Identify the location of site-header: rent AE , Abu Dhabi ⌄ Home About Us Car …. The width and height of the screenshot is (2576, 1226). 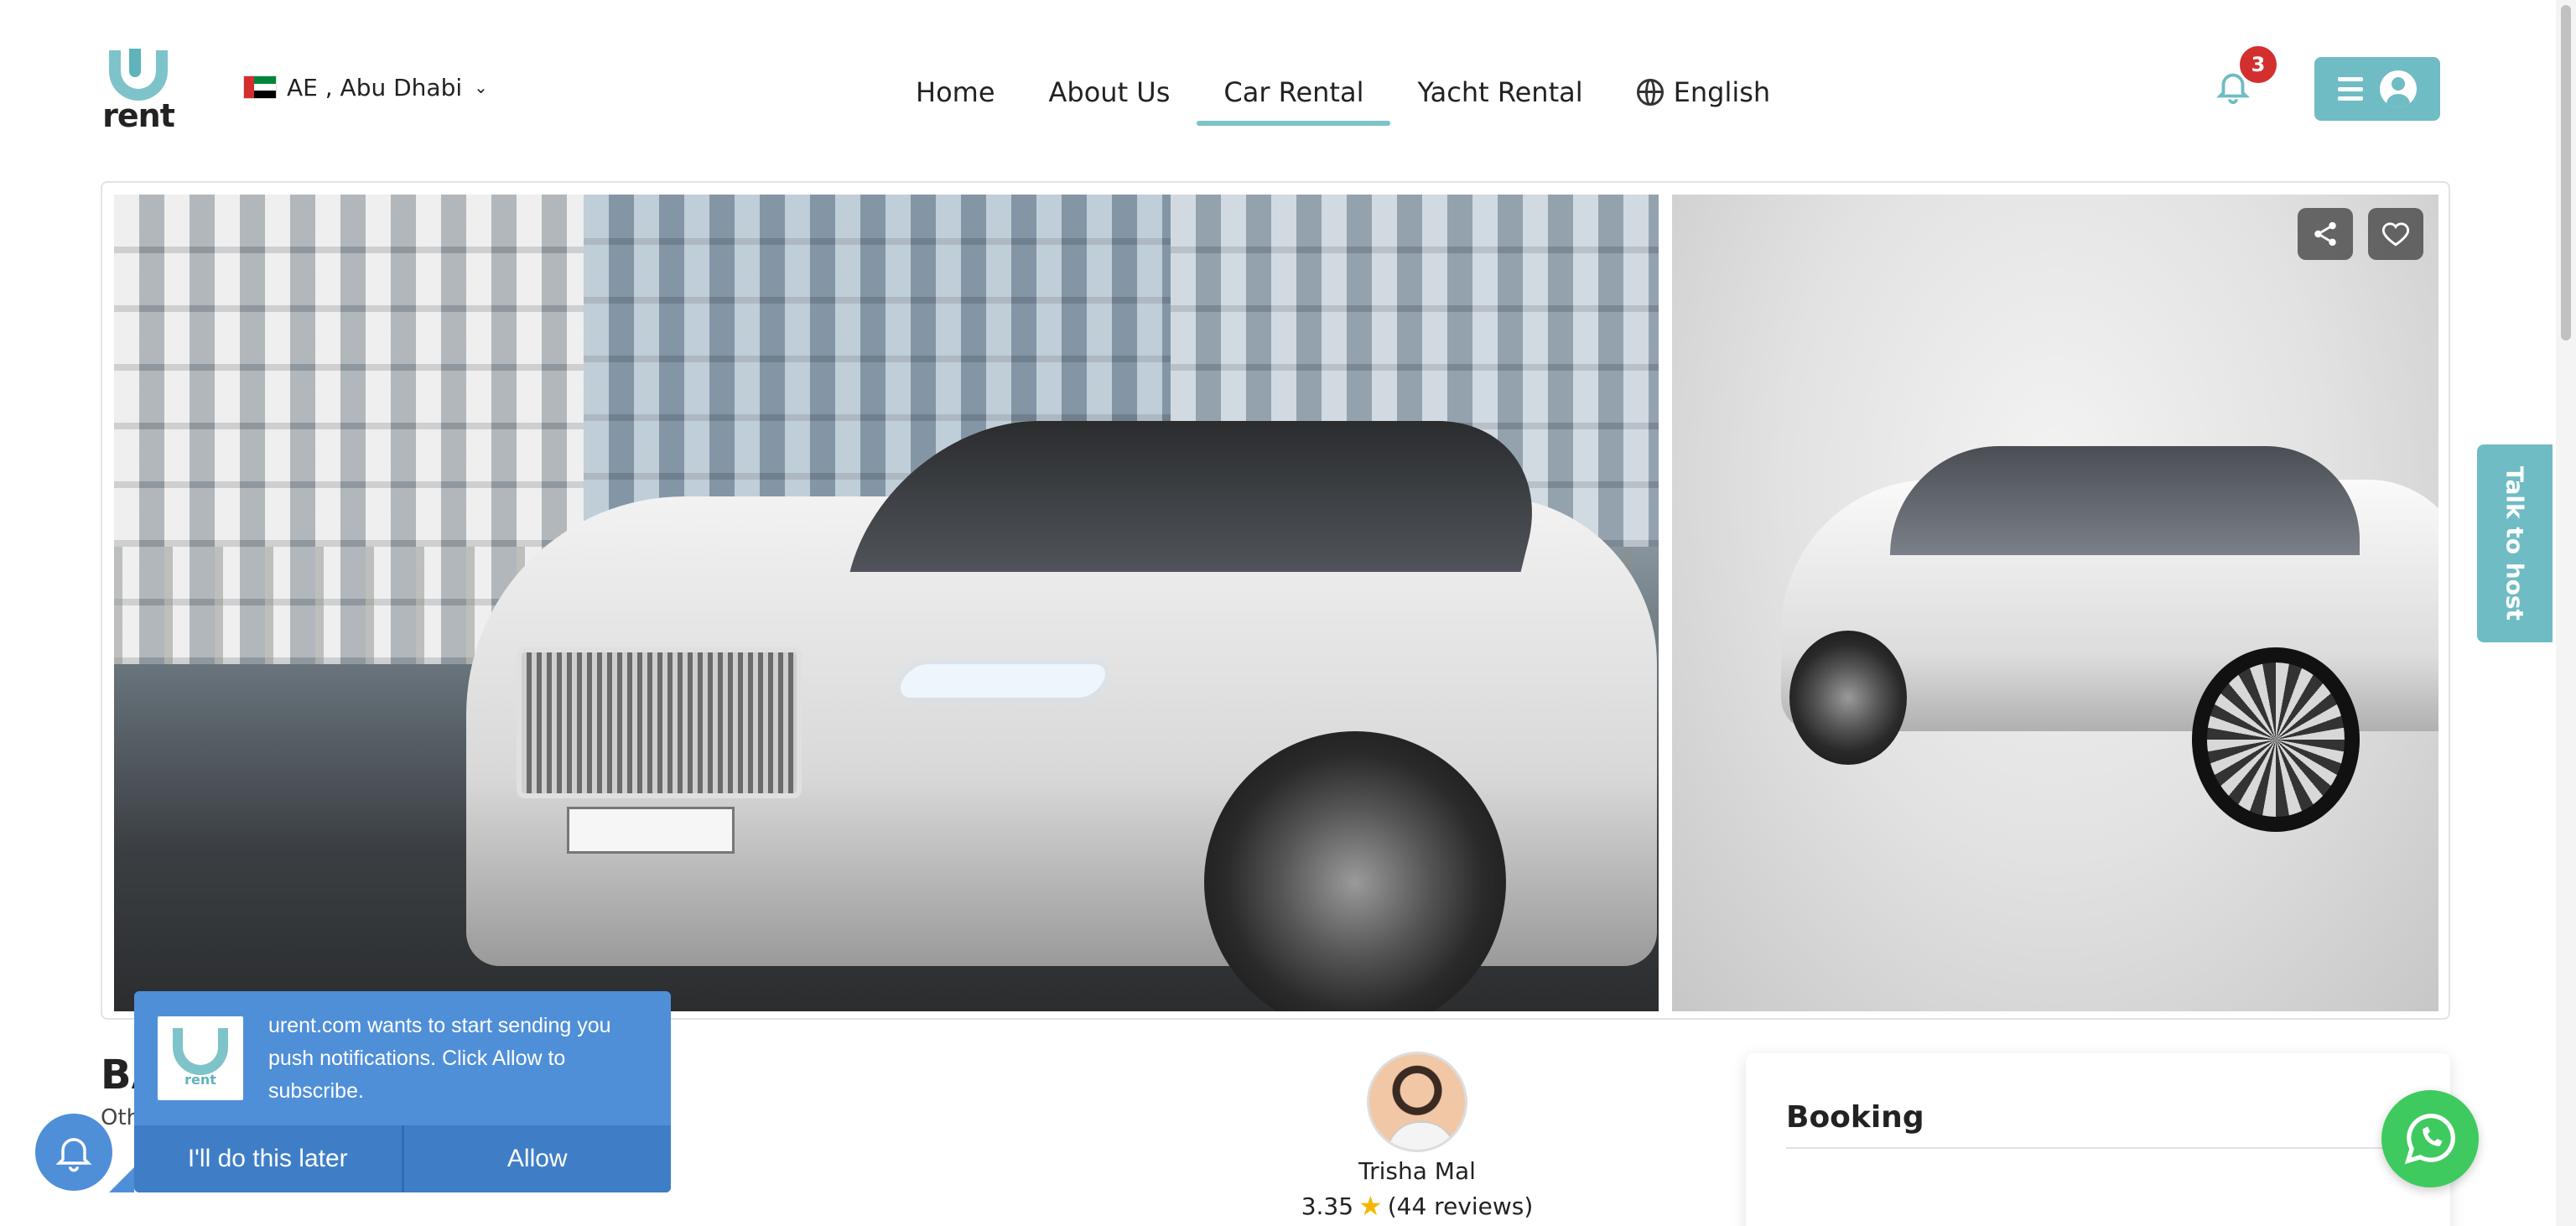
(1288, 88).